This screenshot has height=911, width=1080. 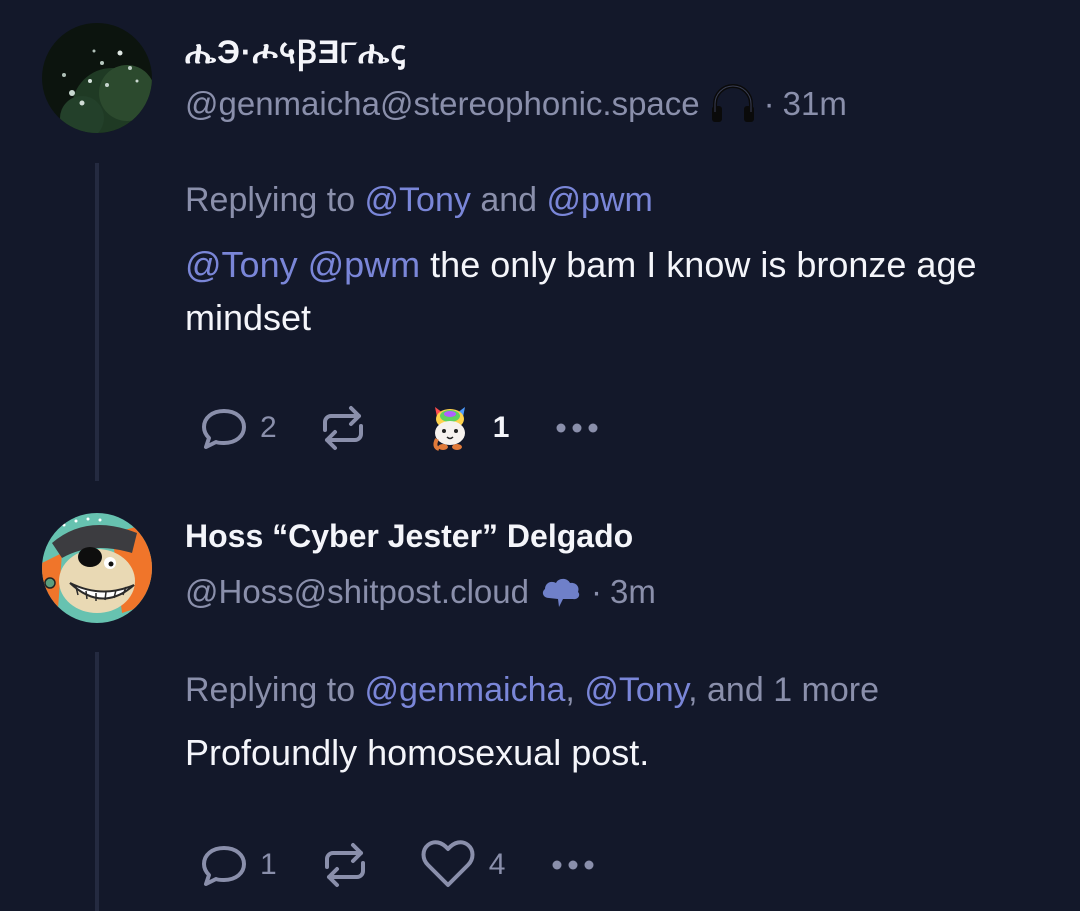 I want to click on user-handle: @Hoss@shitpost.cloud, so click(x=357, y=592).